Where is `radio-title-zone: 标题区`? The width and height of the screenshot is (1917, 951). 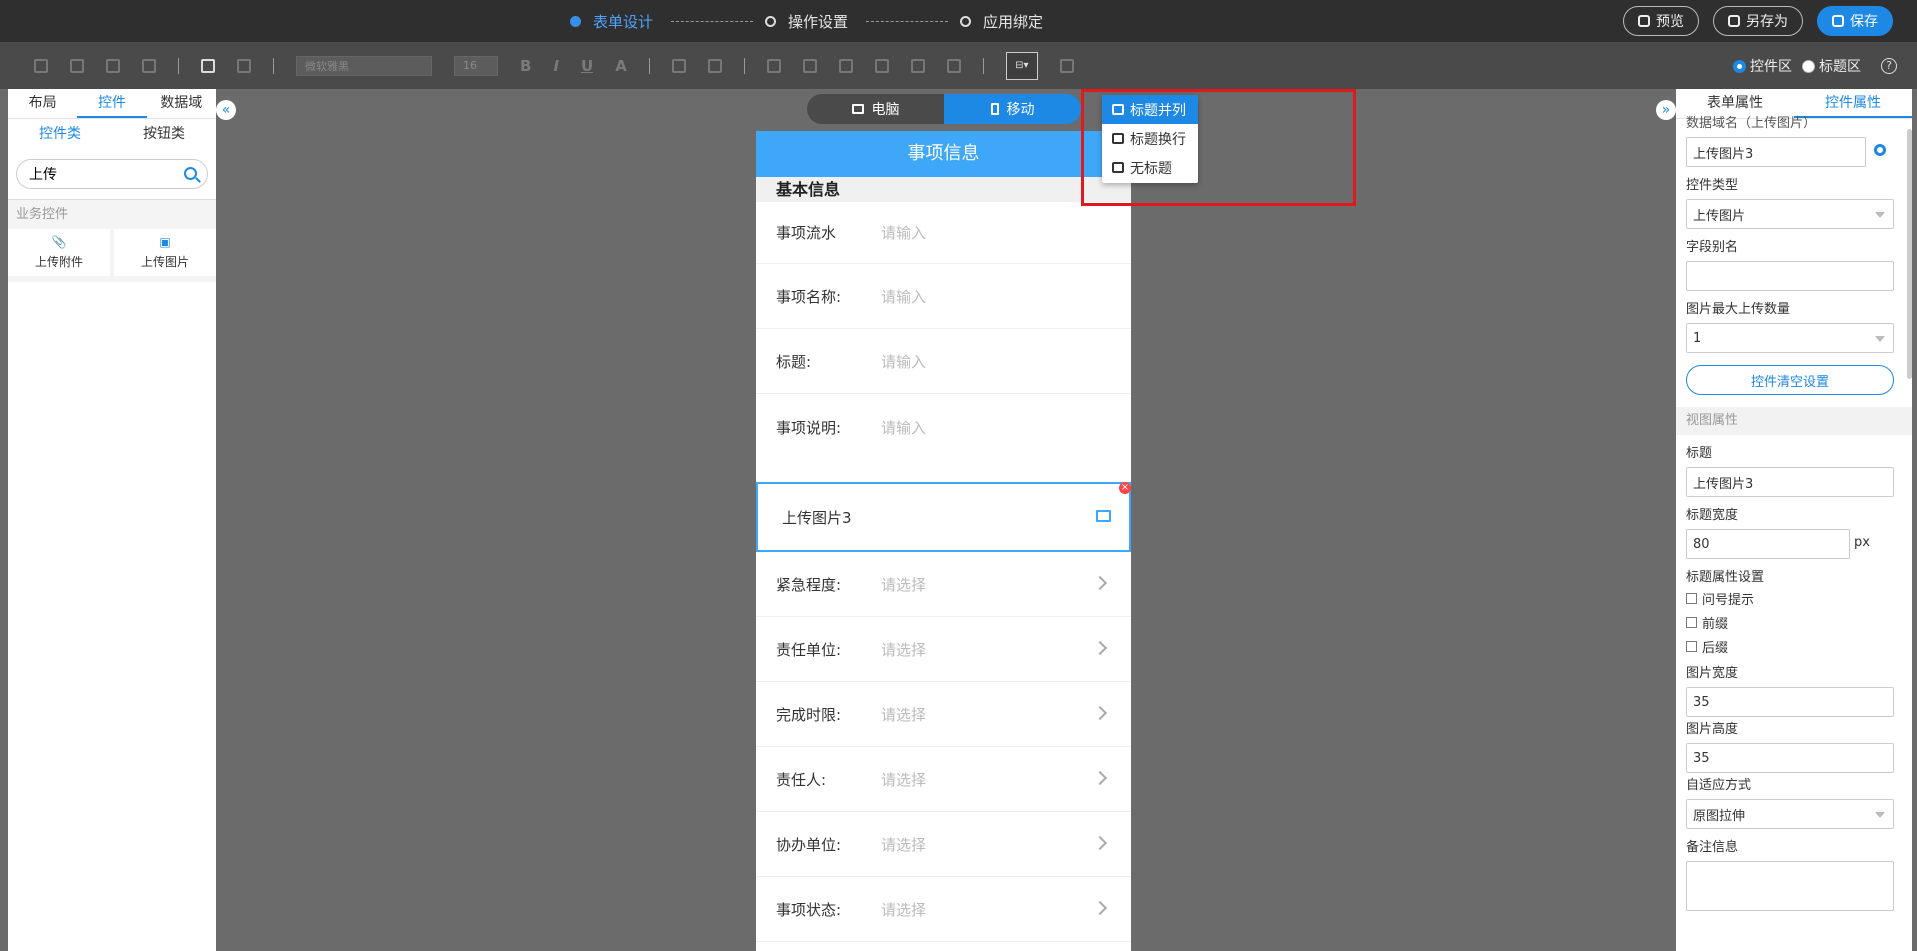
radio-title-zone: 标题区 is located at coordinates (1831, 66).